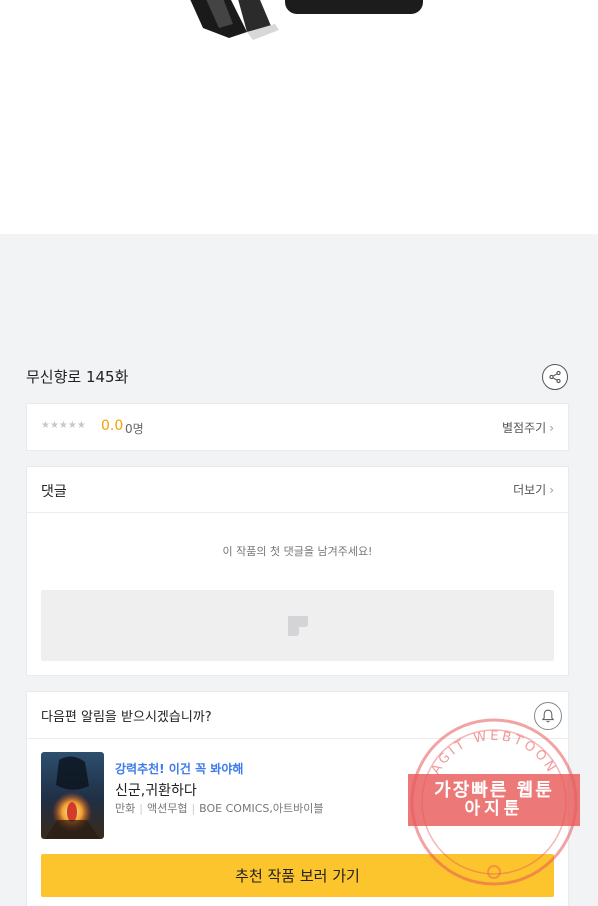  Describe the element at coordinates (297, 427) in the screenshot. I see `rating-card: ★★★★★ 0.0 0명 별점주기 ›` at that location.